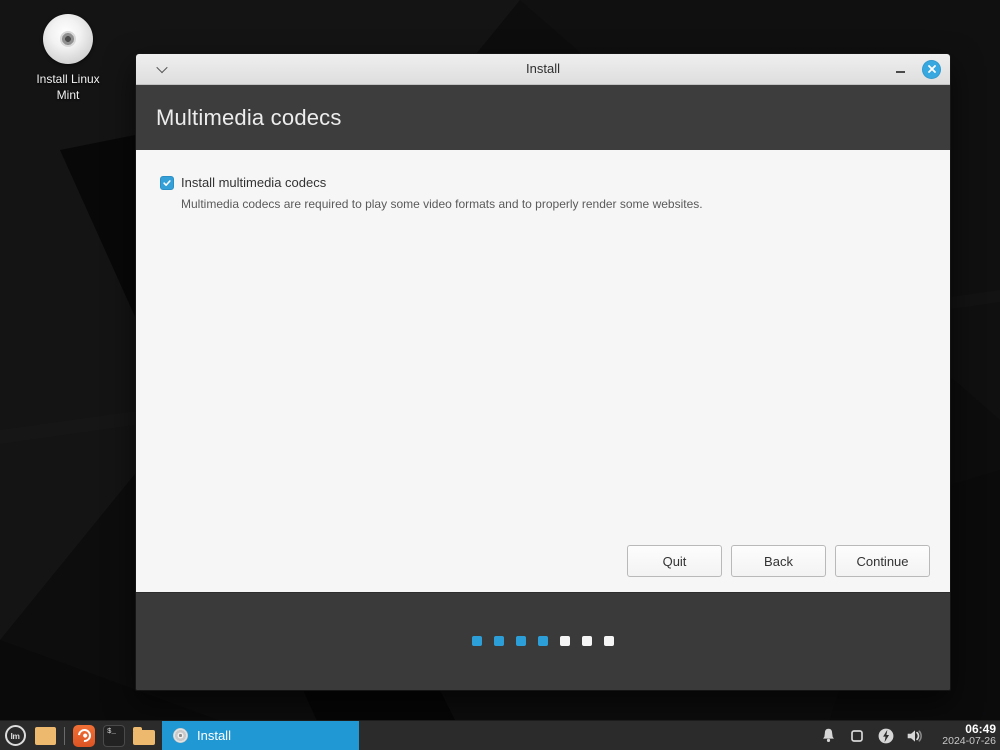 The image size is (1000, 750). I want to click on close-icon, so click(931, 69).